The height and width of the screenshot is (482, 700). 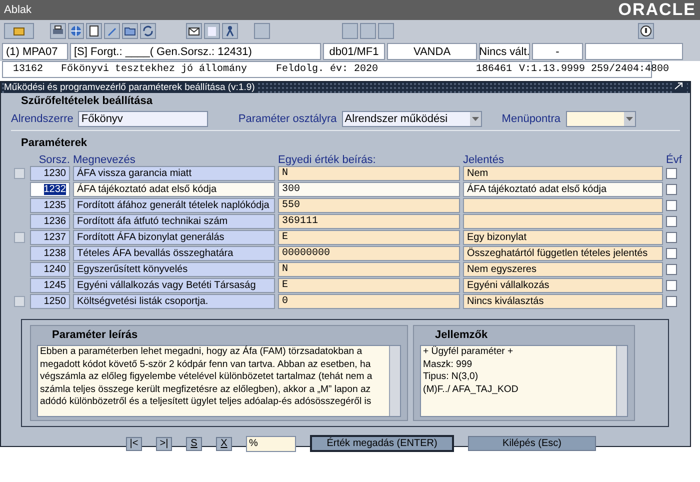 I want to click on status-text: V:1.13.9999, so click(x=552, y=69).